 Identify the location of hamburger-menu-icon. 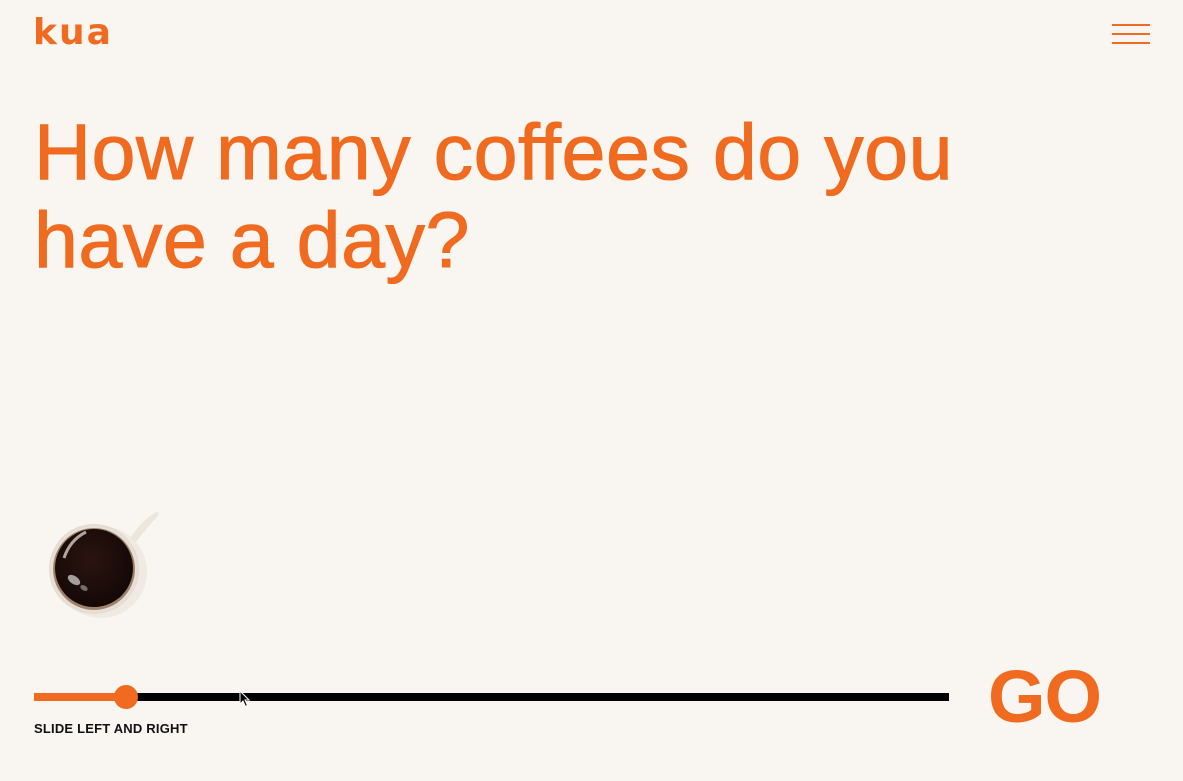
(1131, 34).